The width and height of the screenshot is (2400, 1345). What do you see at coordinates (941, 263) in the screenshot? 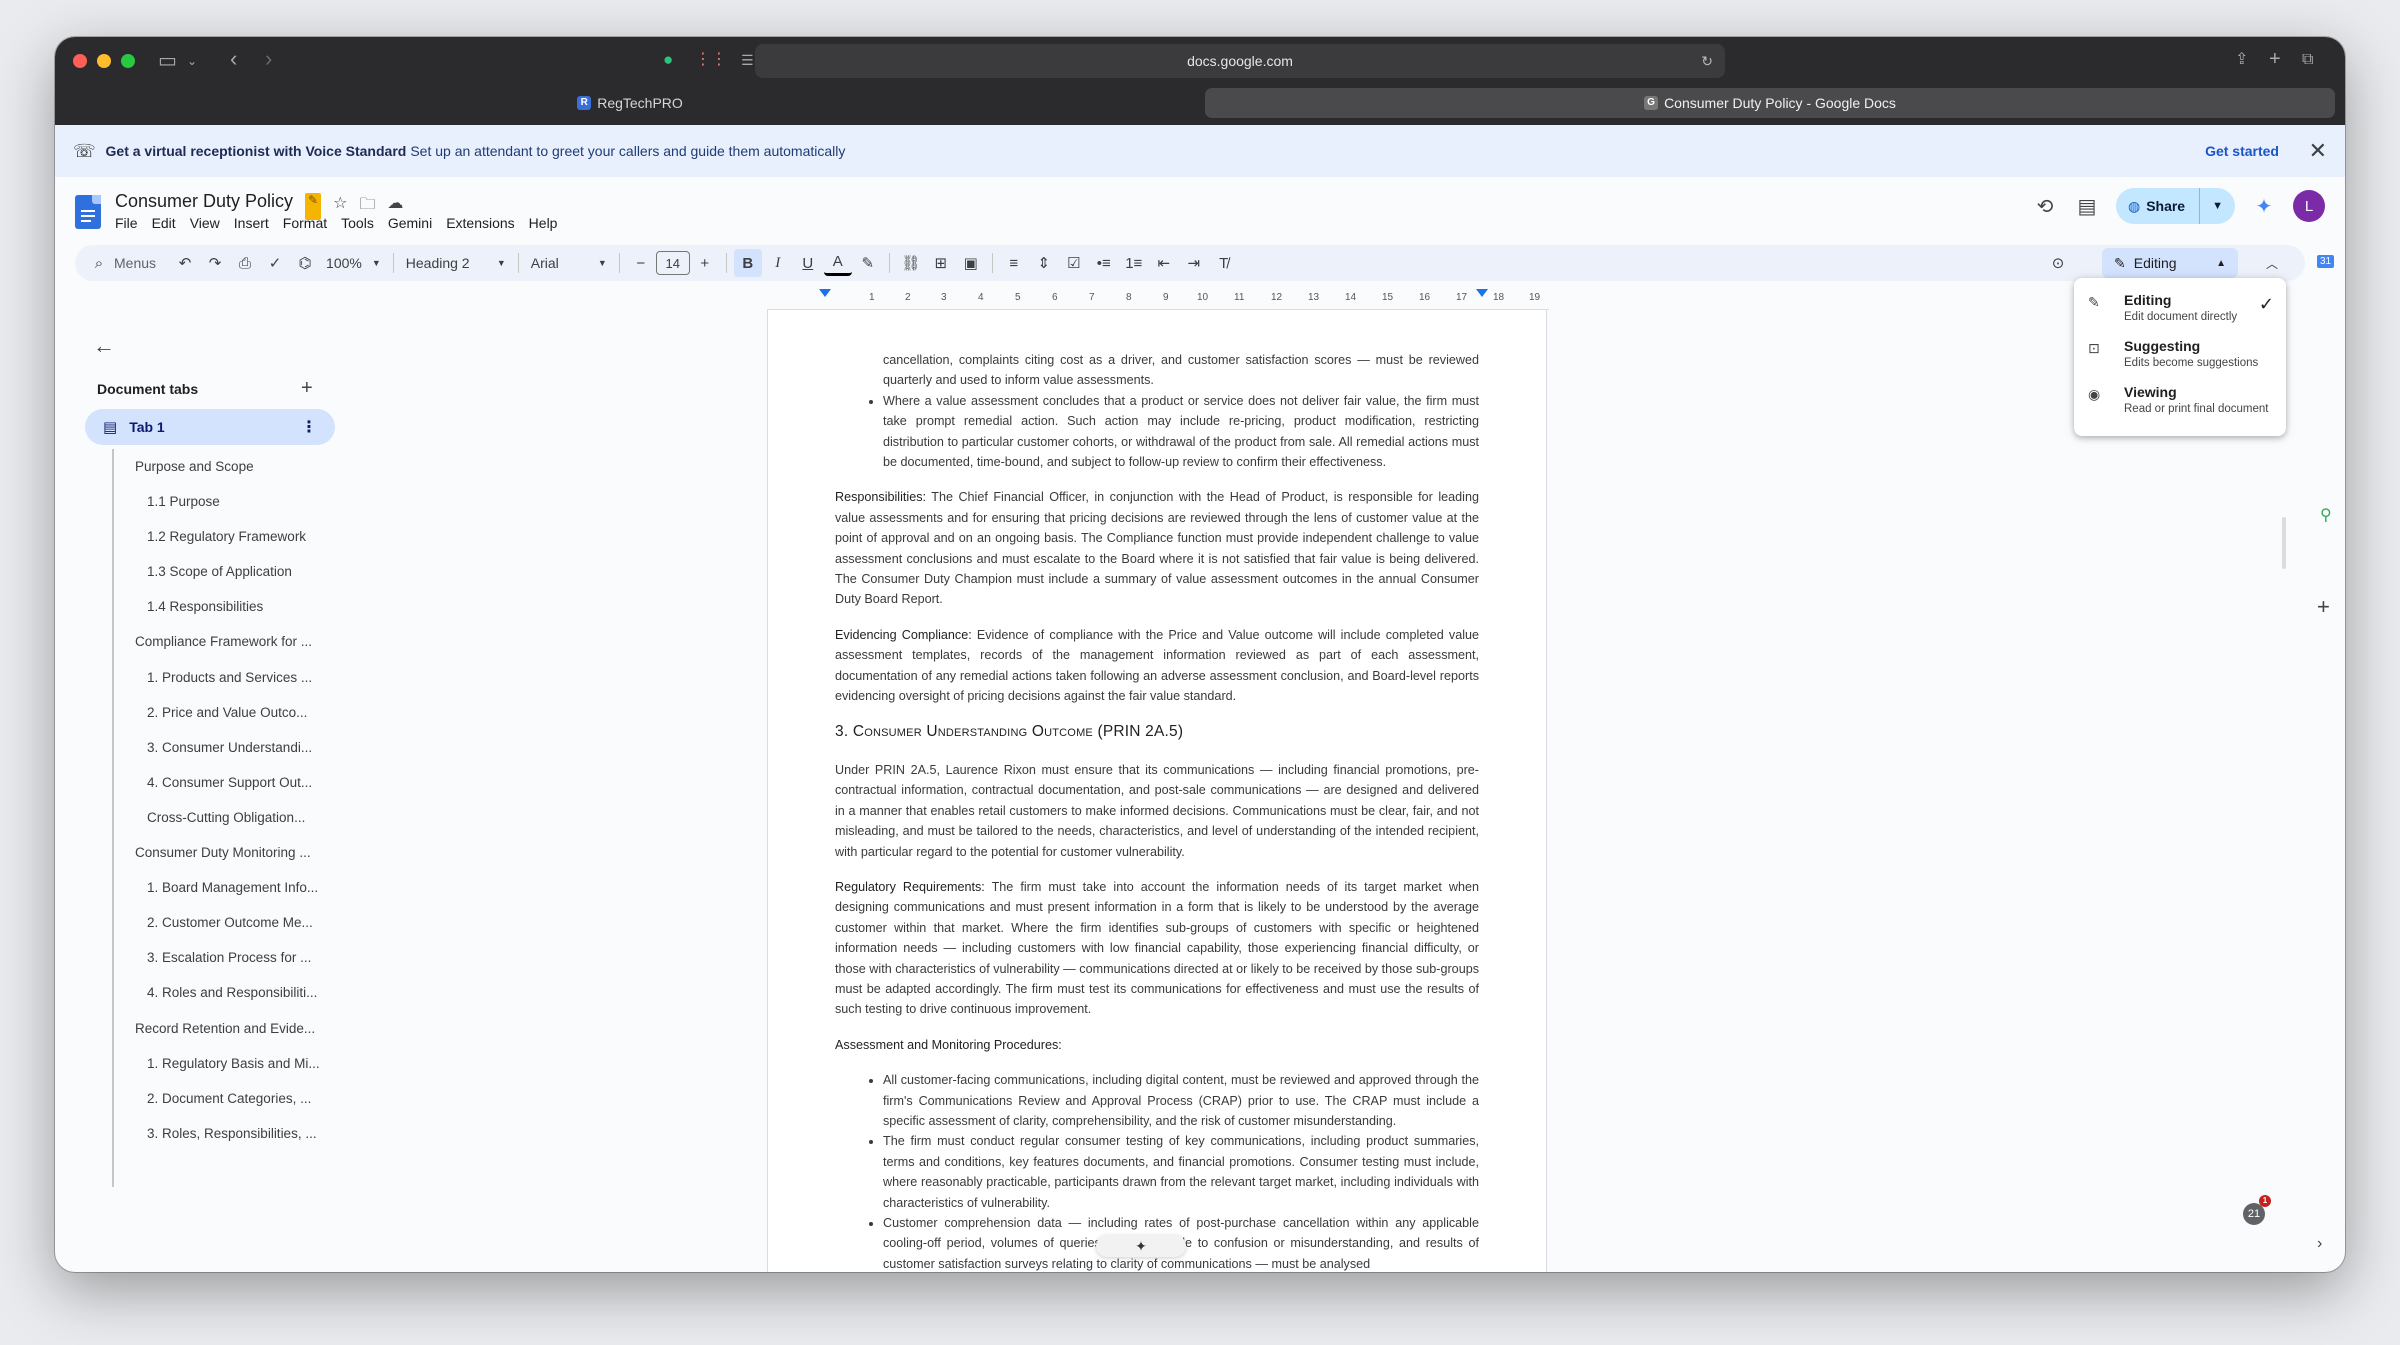
I see `add-comment-icon: ⊞` at bounding box center [941, 263].